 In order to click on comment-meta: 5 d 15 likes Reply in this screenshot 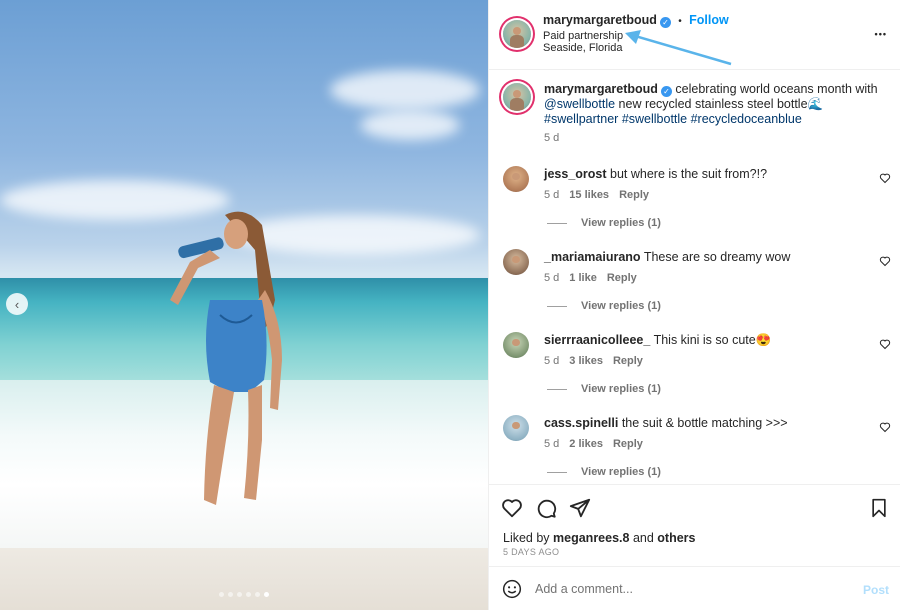, I will do `click(596, 195)`.